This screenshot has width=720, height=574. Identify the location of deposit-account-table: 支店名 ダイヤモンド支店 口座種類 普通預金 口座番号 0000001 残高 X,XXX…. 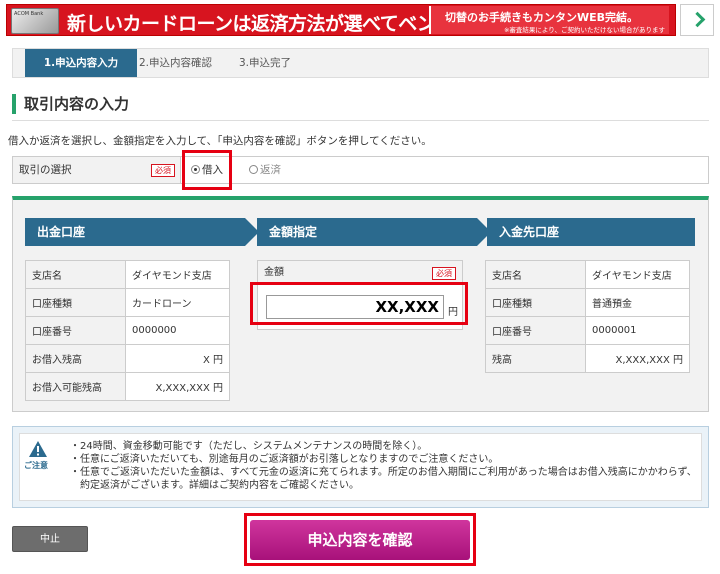
(587, 316).